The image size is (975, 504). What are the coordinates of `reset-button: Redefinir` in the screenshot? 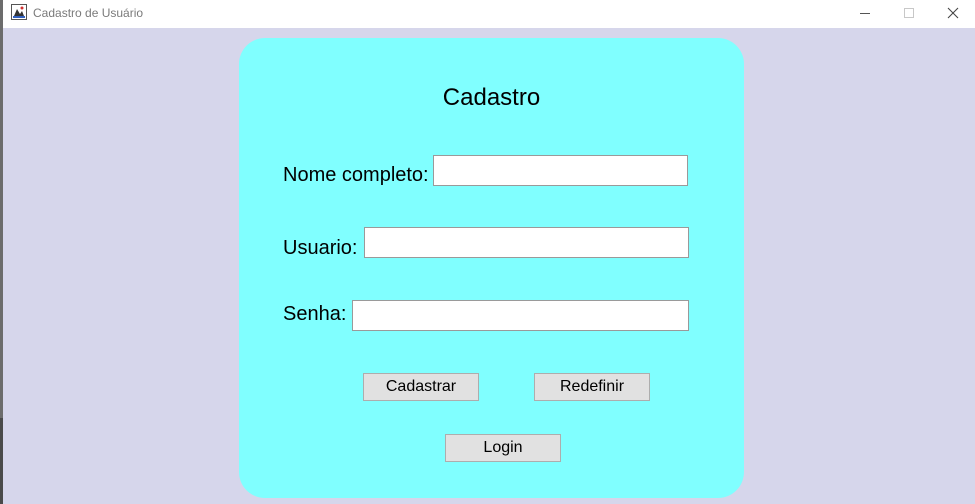 It's located at (592, 387).